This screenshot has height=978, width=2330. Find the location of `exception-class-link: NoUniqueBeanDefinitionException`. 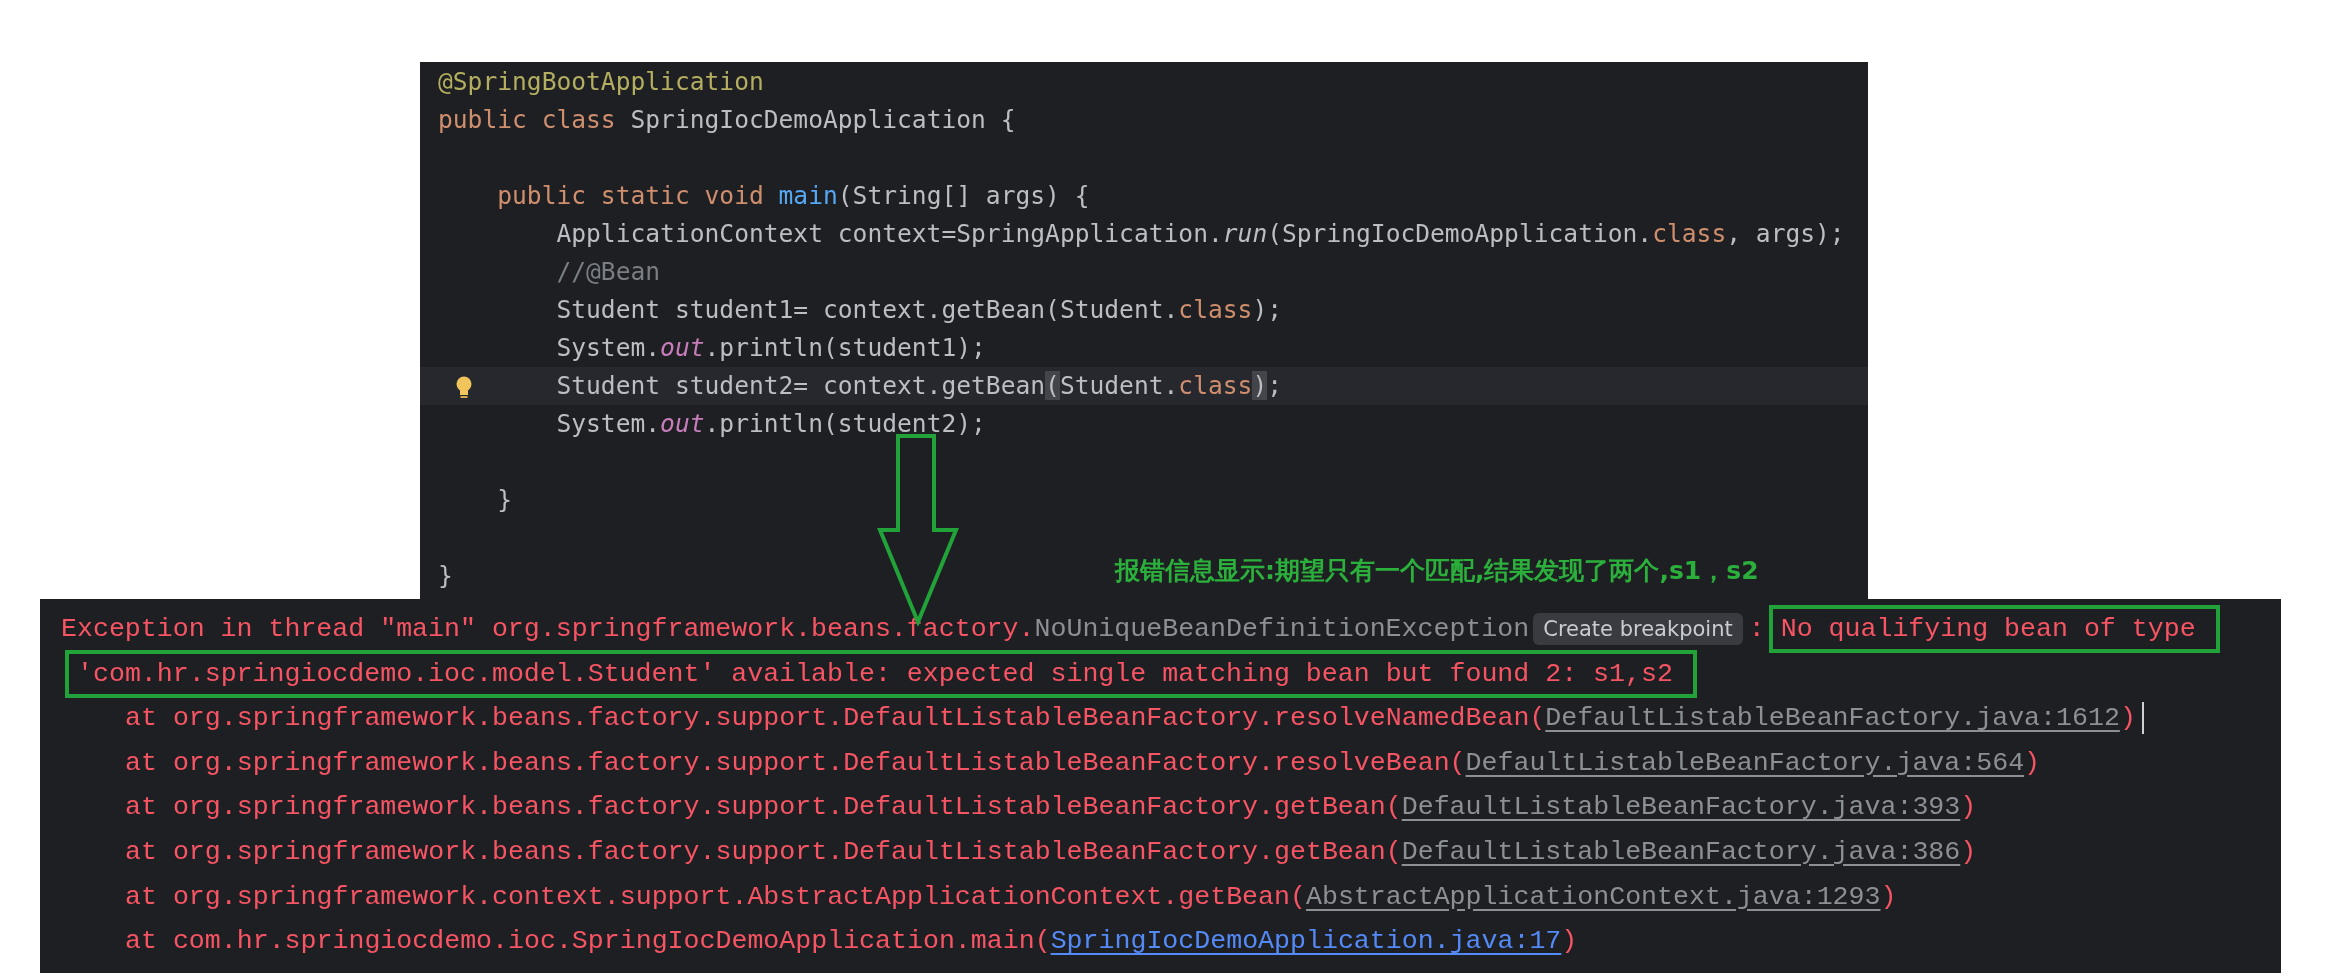

exception-class-link: NoUniqueBeanDefinitionException is located at coordinates (1282, 629).